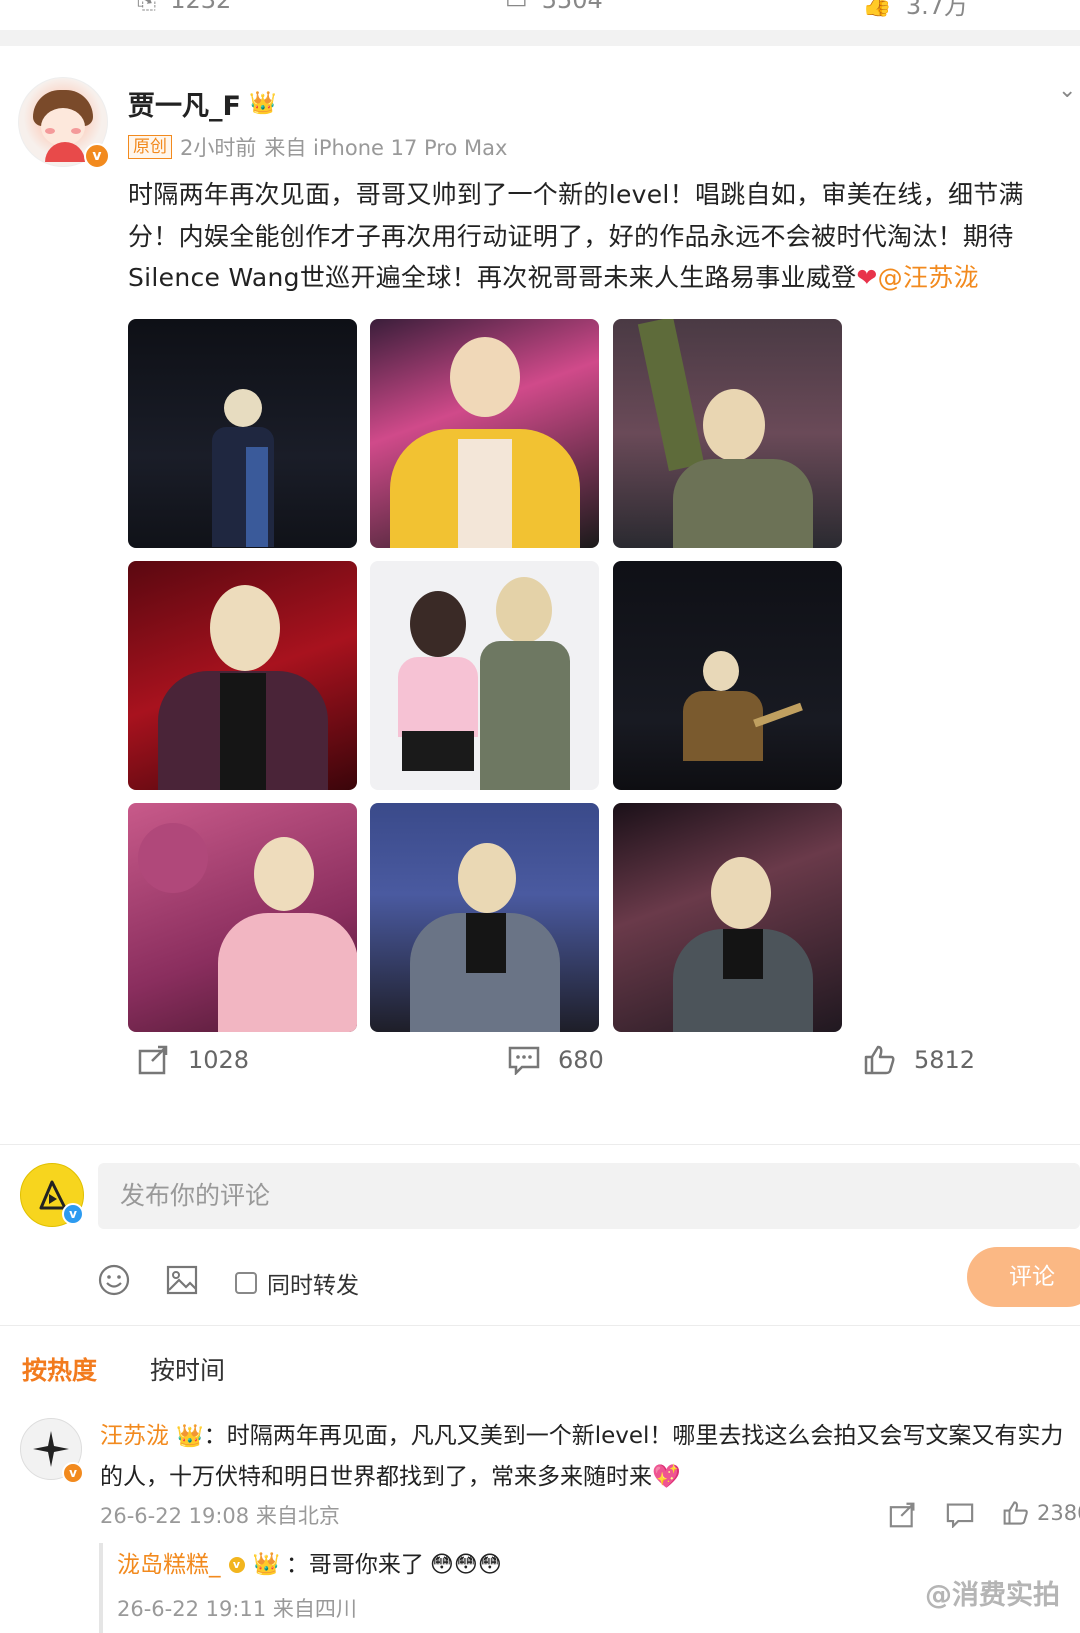  What do you see at coordinates (184, 103) in the screenshot?
I see `author-name: 贾一凡_F` at bounding box center [184, 103].